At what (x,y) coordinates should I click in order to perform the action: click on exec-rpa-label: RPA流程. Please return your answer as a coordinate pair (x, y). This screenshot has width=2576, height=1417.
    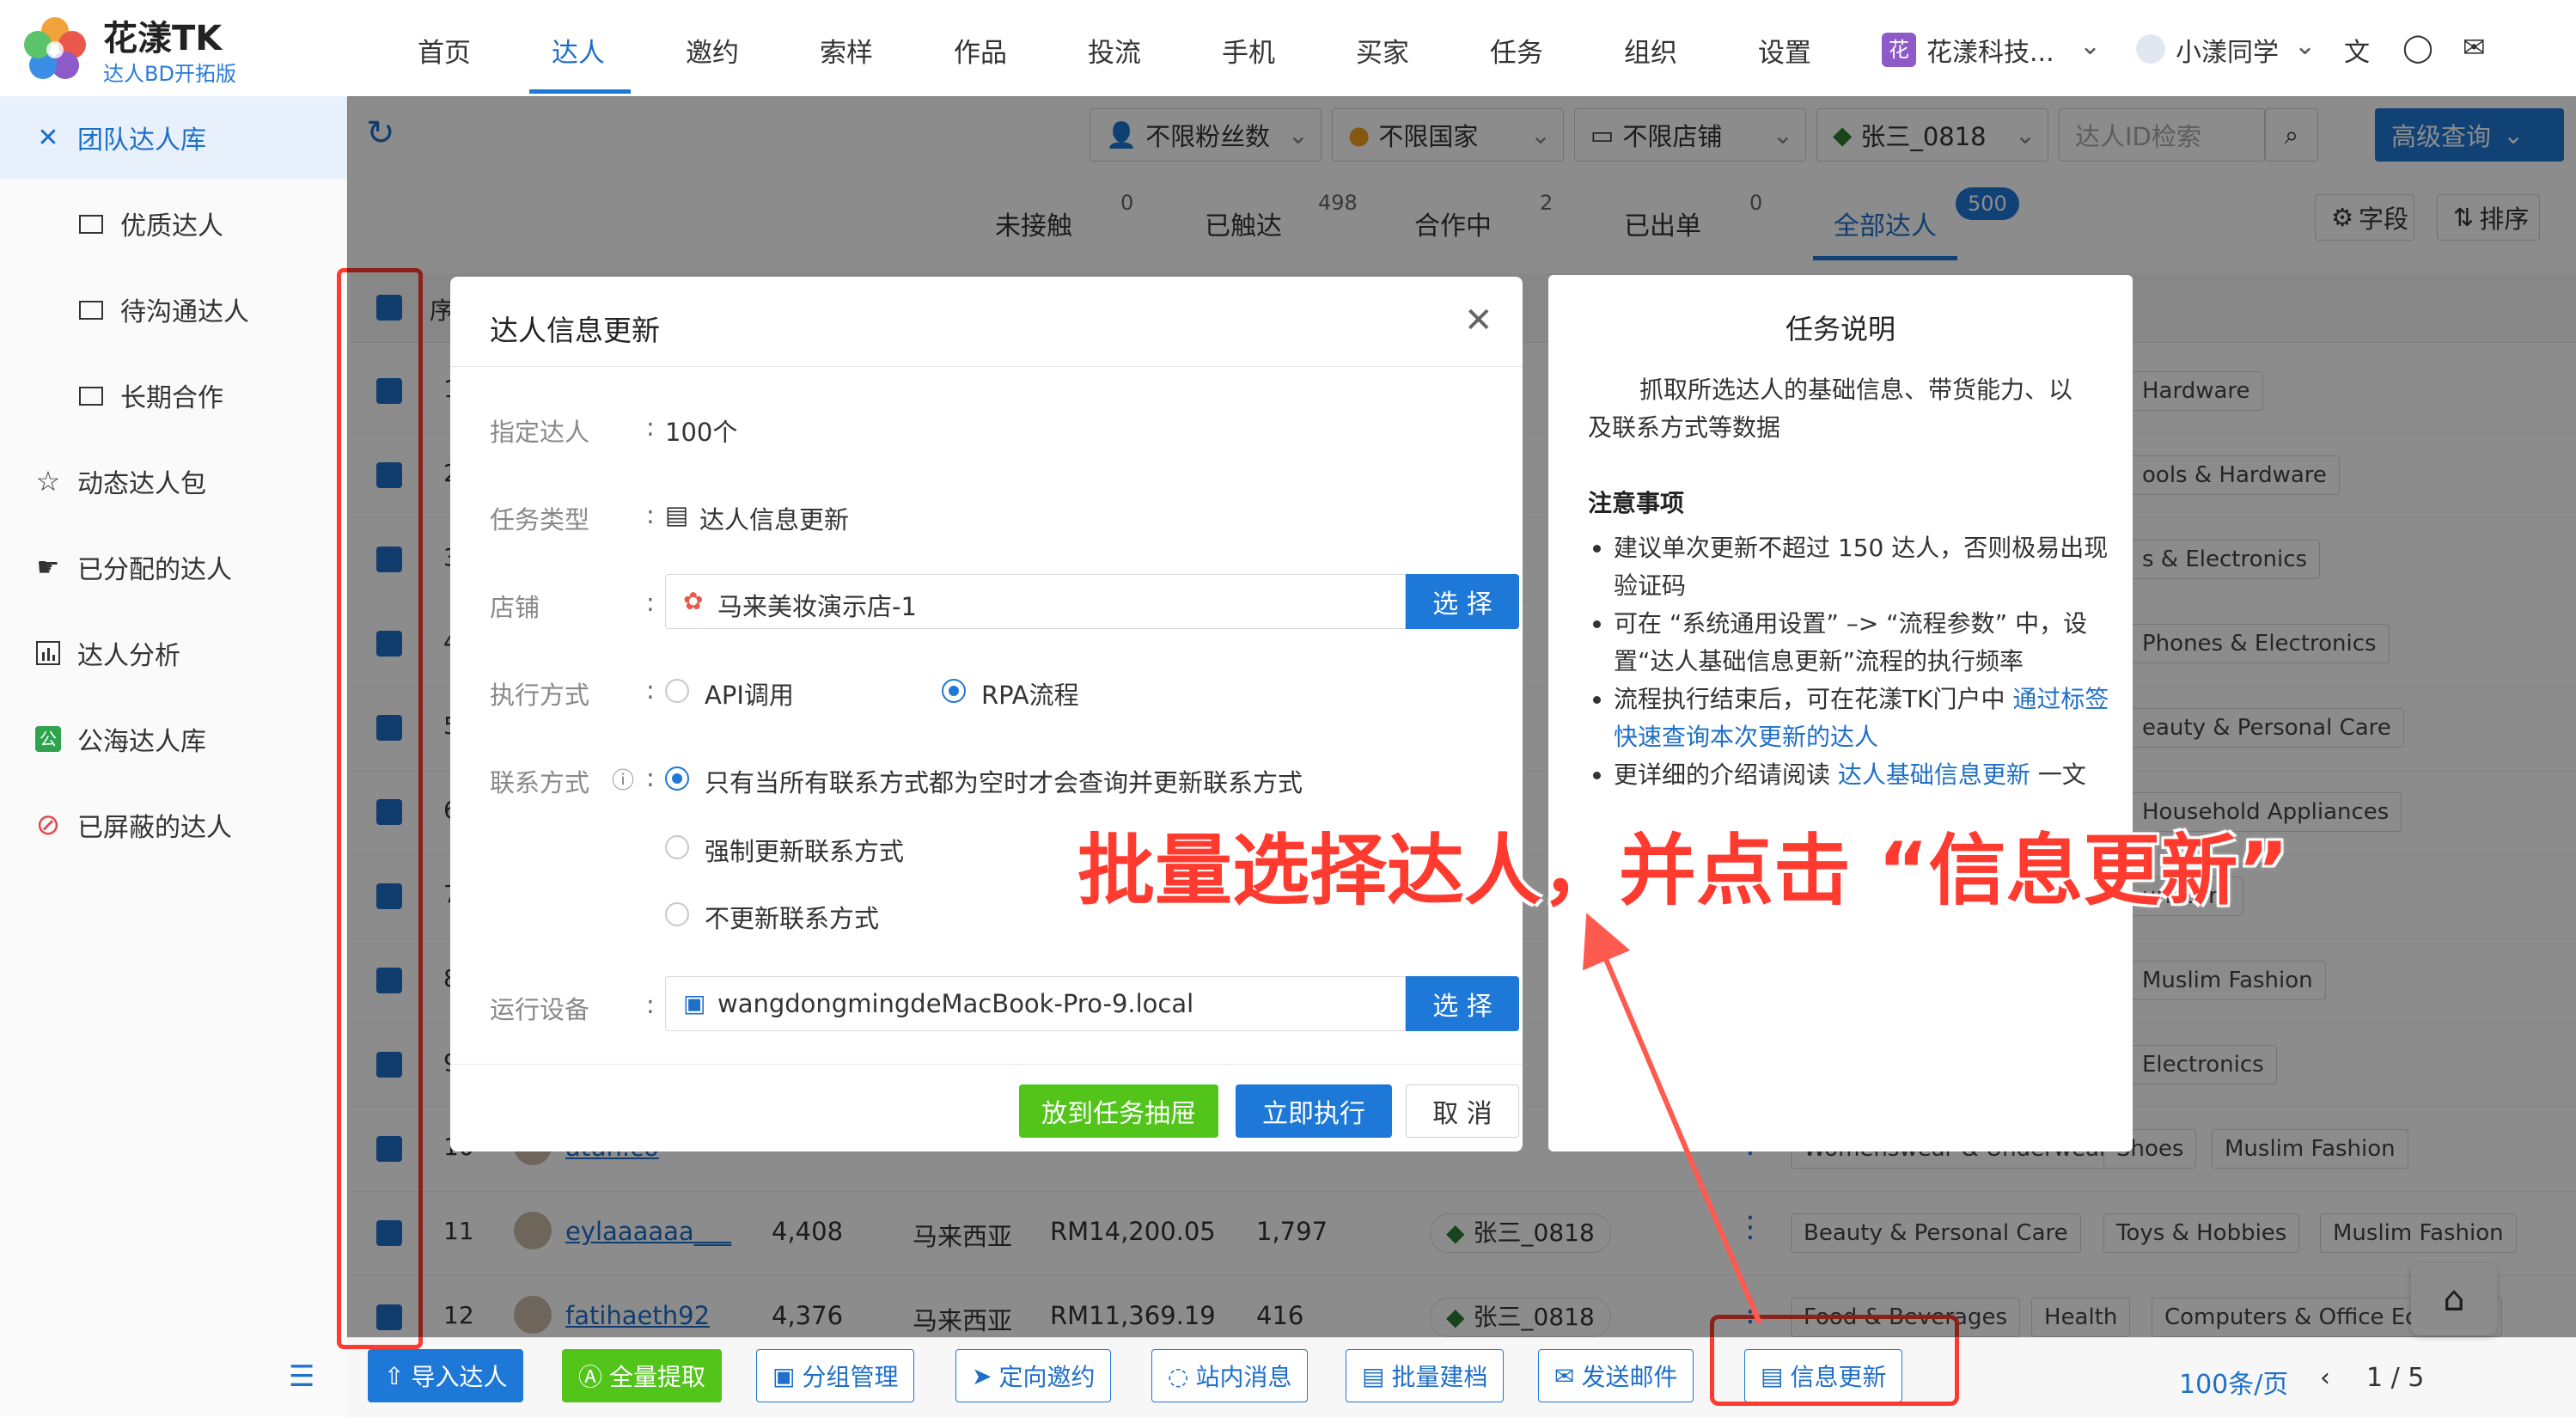
    Looking at the image, I should click on (1030, 695).